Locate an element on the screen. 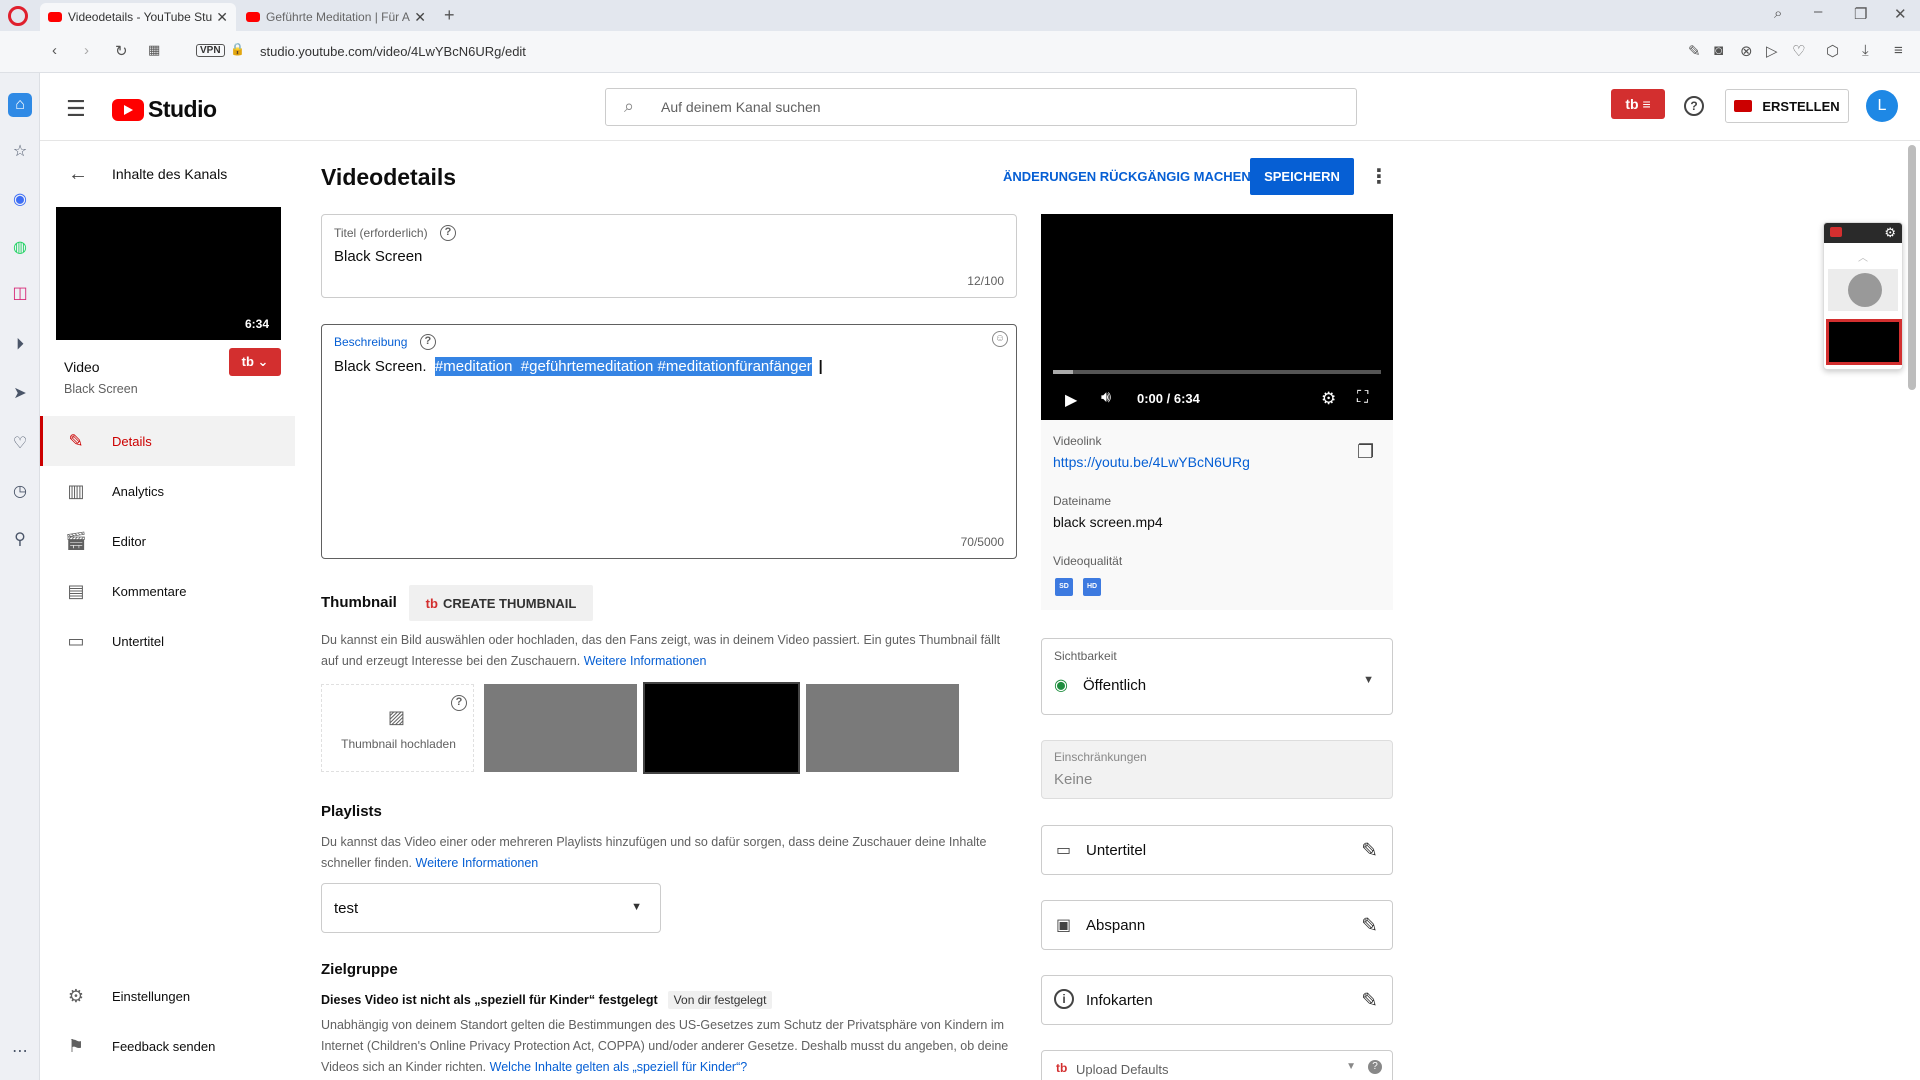 The image size is (1920, 1080). sidebar-item-analytics: ▥ Analytics is located at coordinates (167, 491).